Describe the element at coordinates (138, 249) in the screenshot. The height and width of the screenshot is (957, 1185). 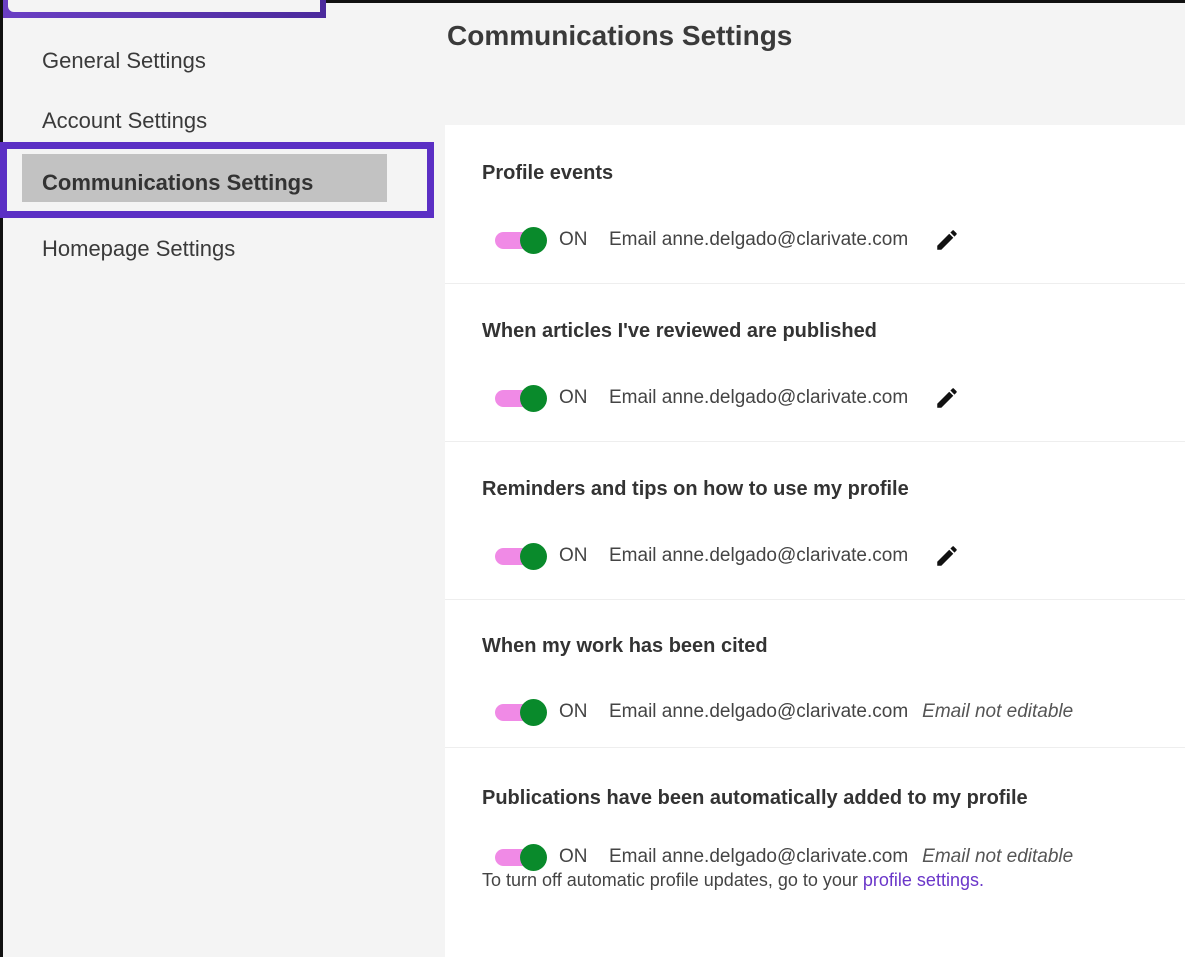
I see `sidebar-item-homepage-settings: Homepage Settings` at that location.